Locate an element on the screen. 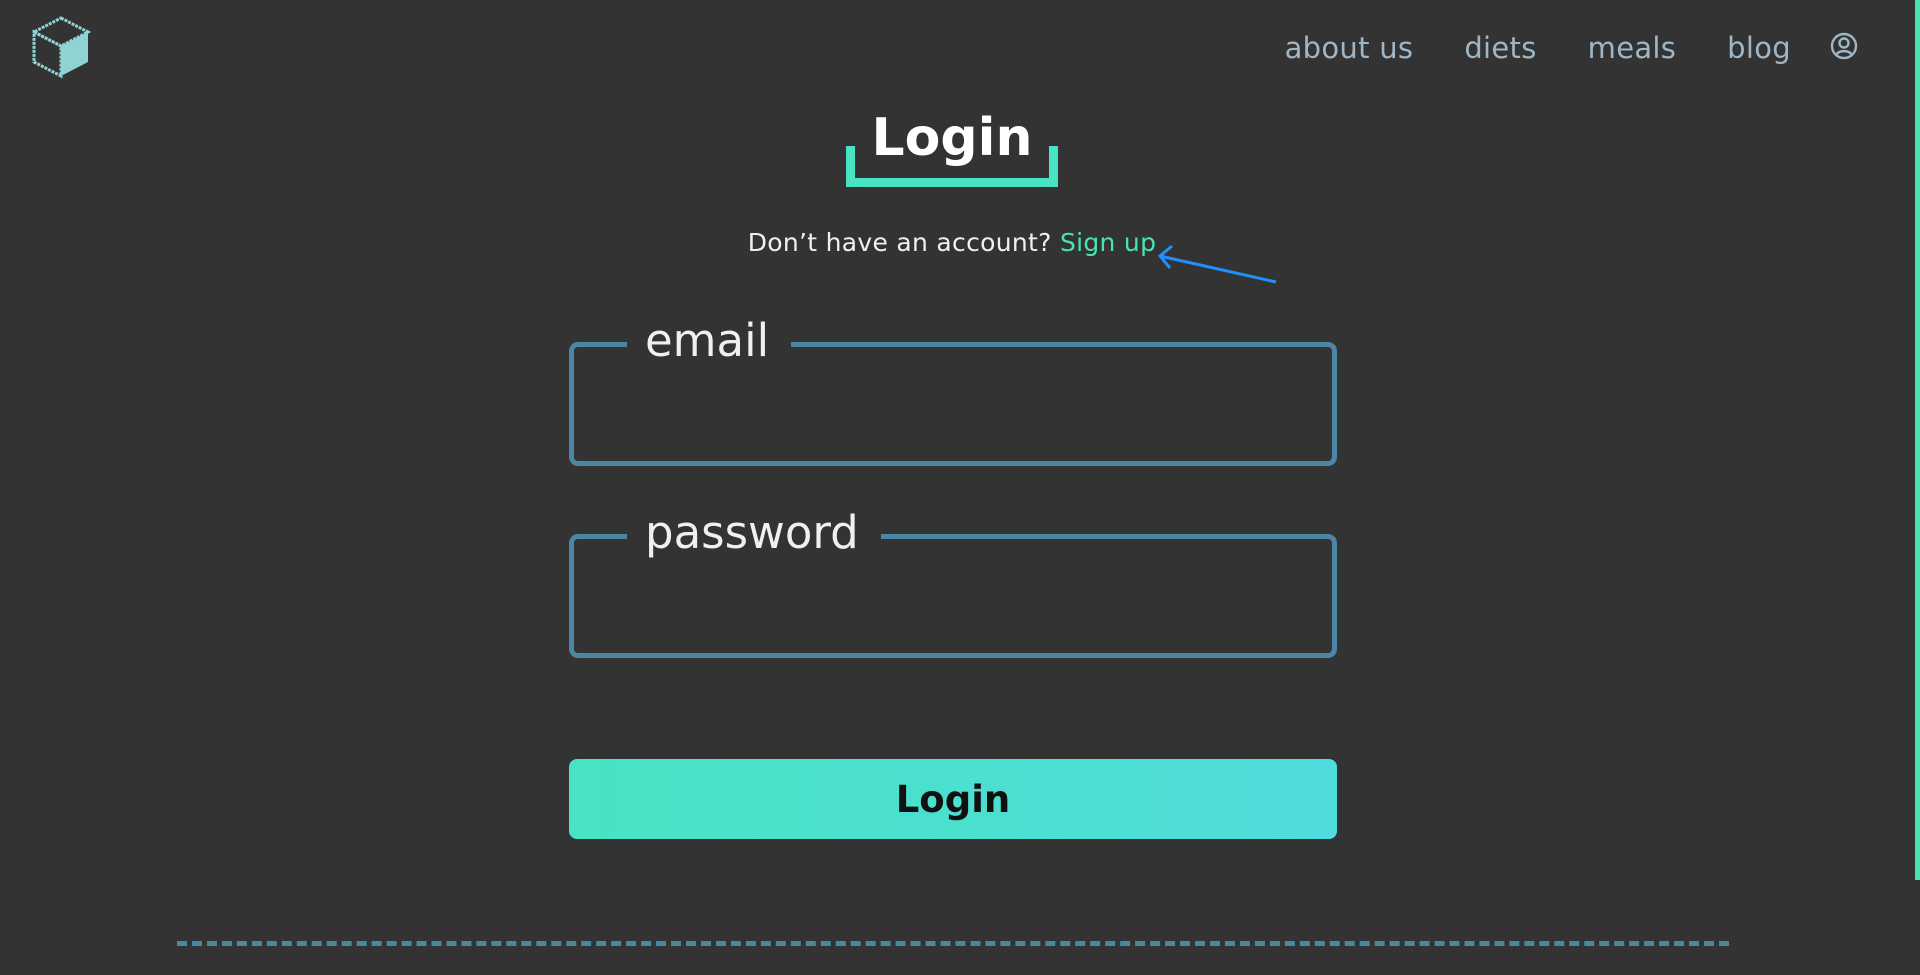 The width and height of the screenshot is (1920, 975). nav-blog: blog is located at coordinates (1759, 48).